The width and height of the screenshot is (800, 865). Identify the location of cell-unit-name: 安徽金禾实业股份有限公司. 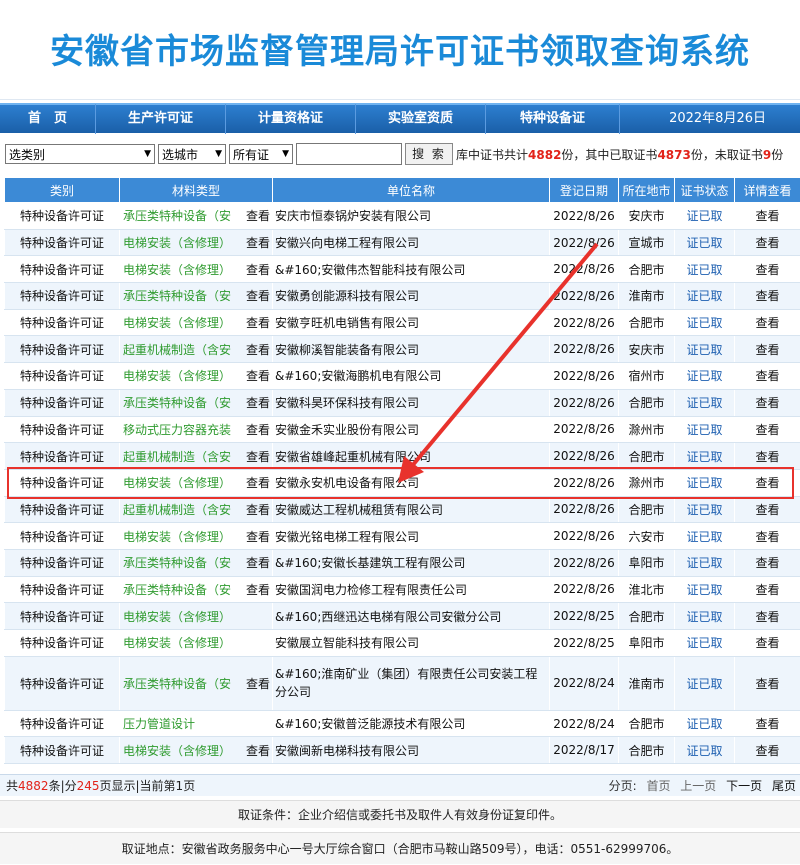
(411, 429).